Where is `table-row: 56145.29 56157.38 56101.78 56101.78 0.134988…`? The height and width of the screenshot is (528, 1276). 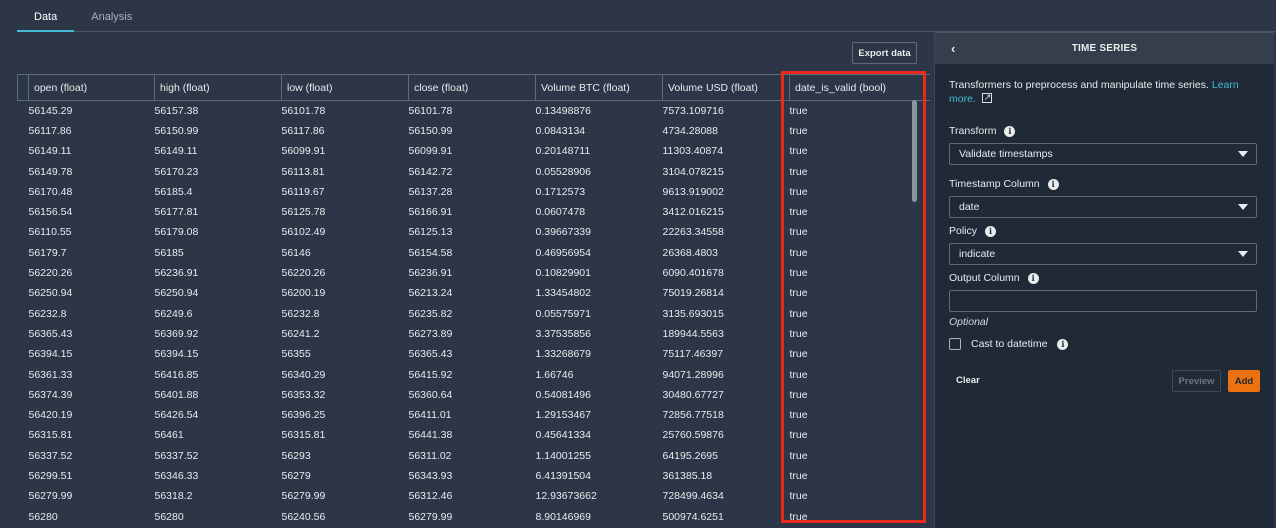
table-row: 56145.29 56157.38 56101.78 56101.78 0.134988… is located at coordinates (474, 111).